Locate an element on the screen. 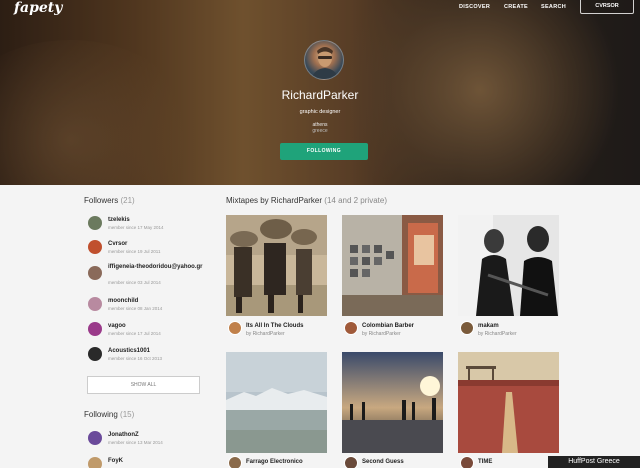 The height and width of the screenshot is (468, 640). mixtape-title: Farrago Electronico is located at coordinates (274, 462).